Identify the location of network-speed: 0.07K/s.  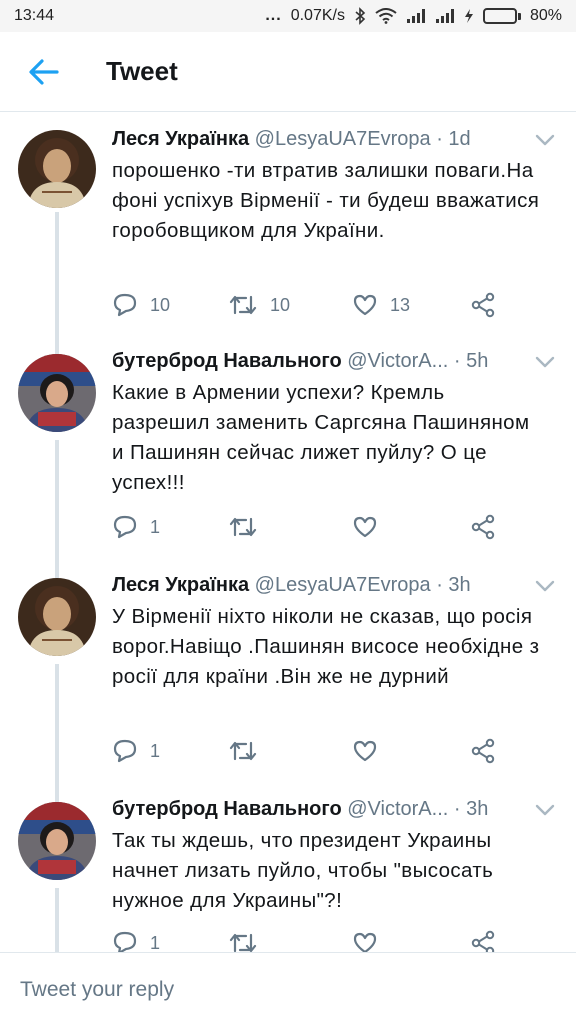
(317, 15).